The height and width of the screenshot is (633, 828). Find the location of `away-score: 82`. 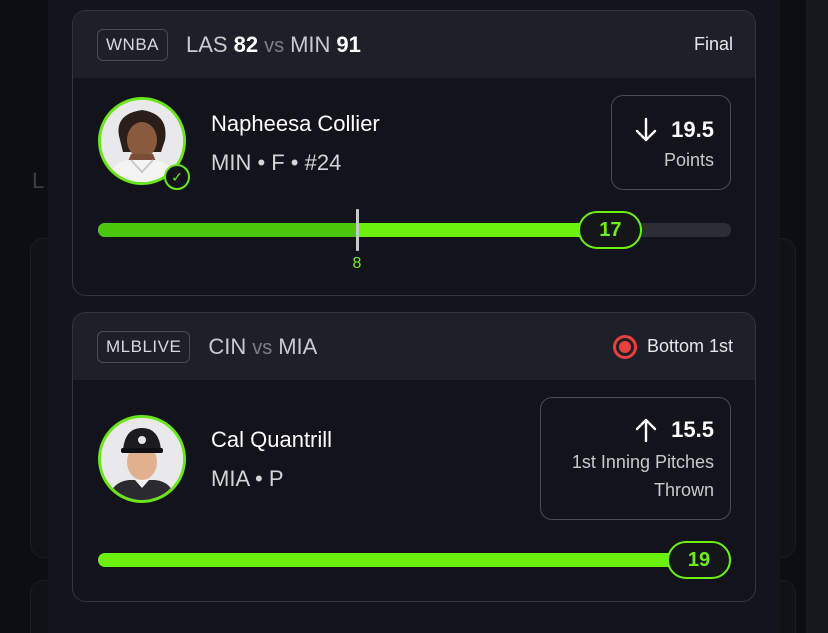

away-score: 82 is located at coordinates (246, 44).